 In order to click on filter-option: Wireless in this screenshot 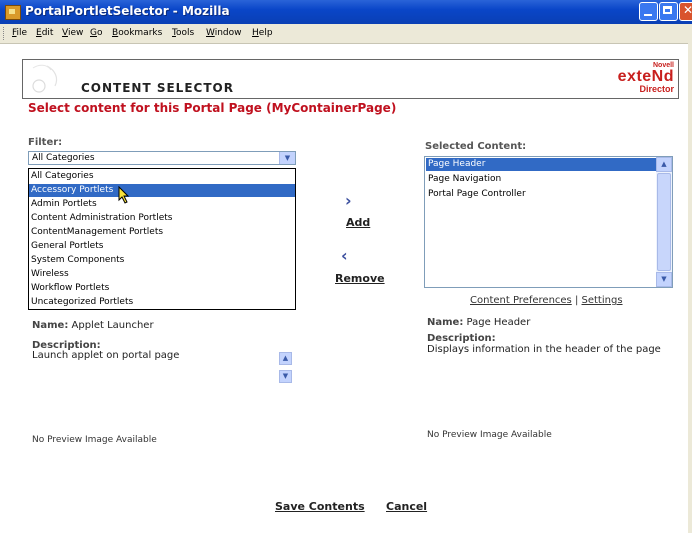, I will do `click(162, 274)`.